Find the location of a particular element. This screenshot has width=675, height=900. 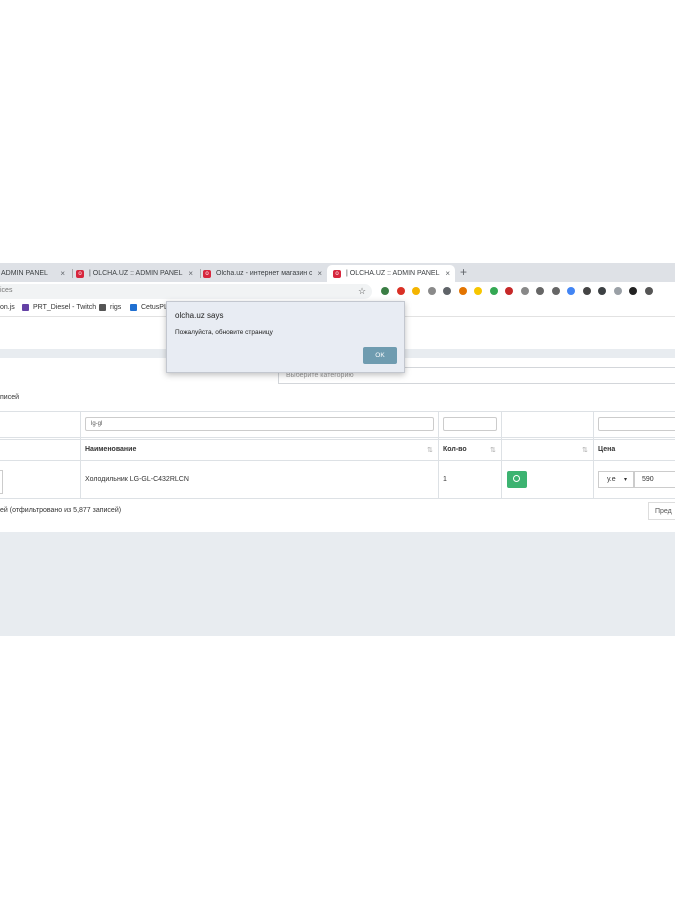

table-header-bottom-border is located at coordinates (337, 460).